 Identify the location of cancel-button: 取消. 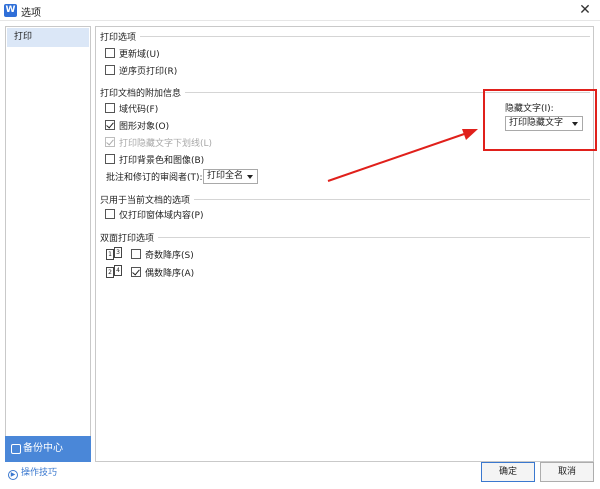
(567, 472).